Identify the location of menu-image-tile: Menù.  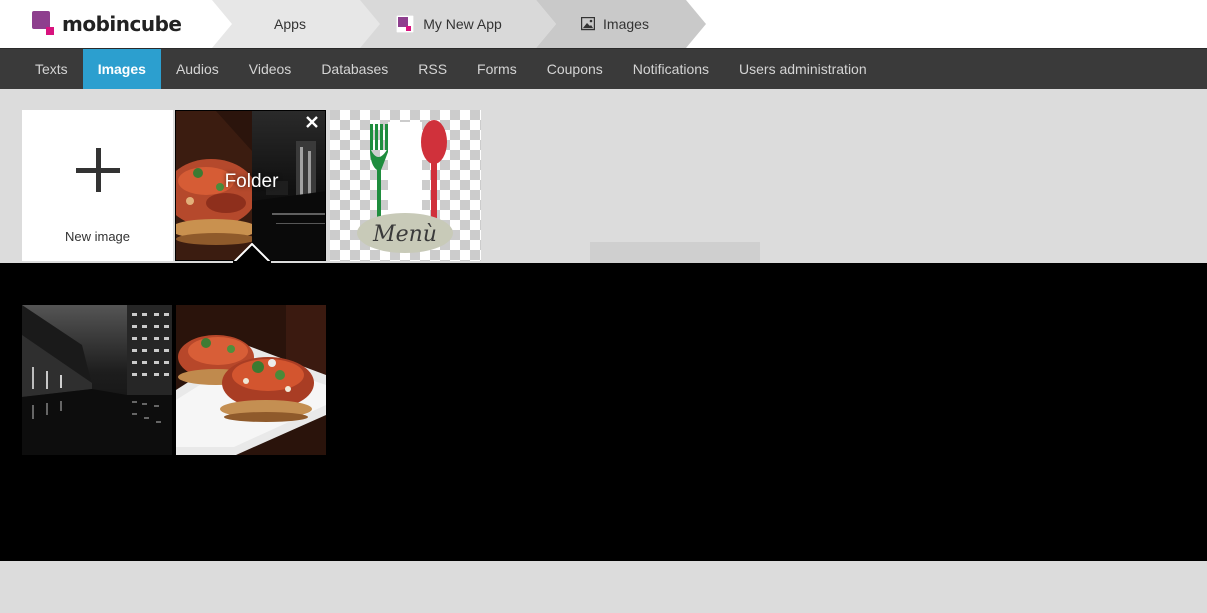
(405, 185).